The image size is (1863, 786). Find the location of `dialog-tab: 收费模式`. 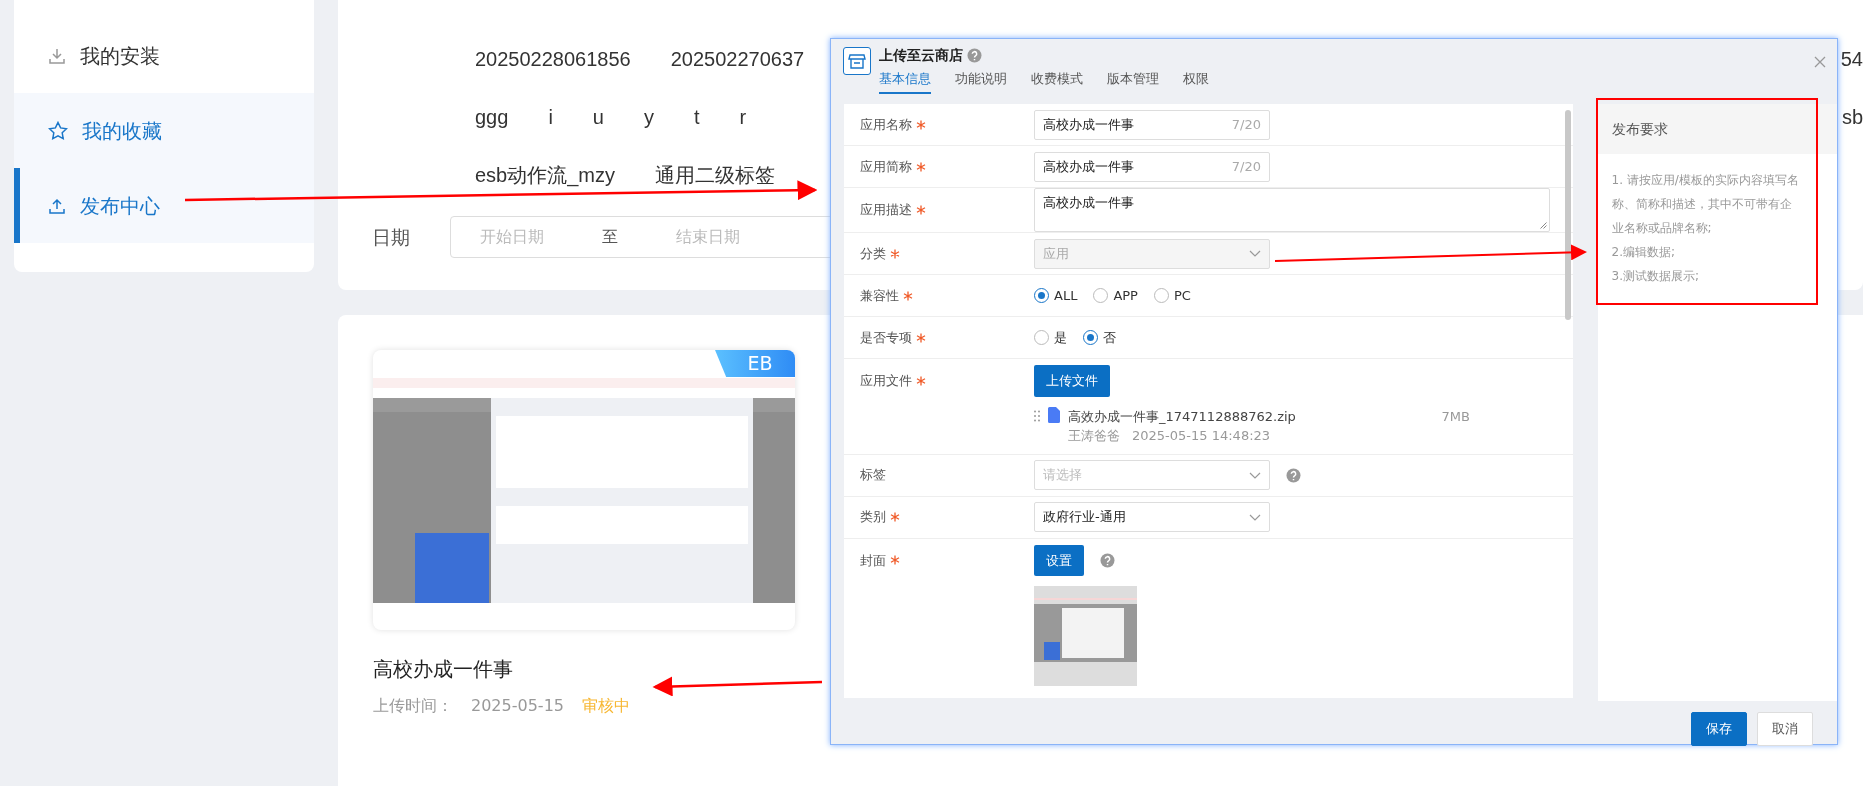

dialog-tab: 收费模式 is located at coordinates (1057, 81).